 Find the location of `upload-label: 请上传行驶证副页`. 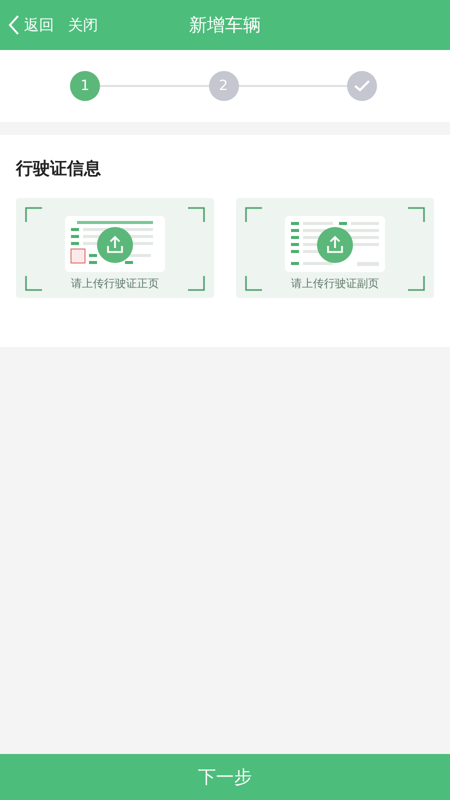

upload-label: 请上传行驶证副页 is located at coordinates (335, 283).